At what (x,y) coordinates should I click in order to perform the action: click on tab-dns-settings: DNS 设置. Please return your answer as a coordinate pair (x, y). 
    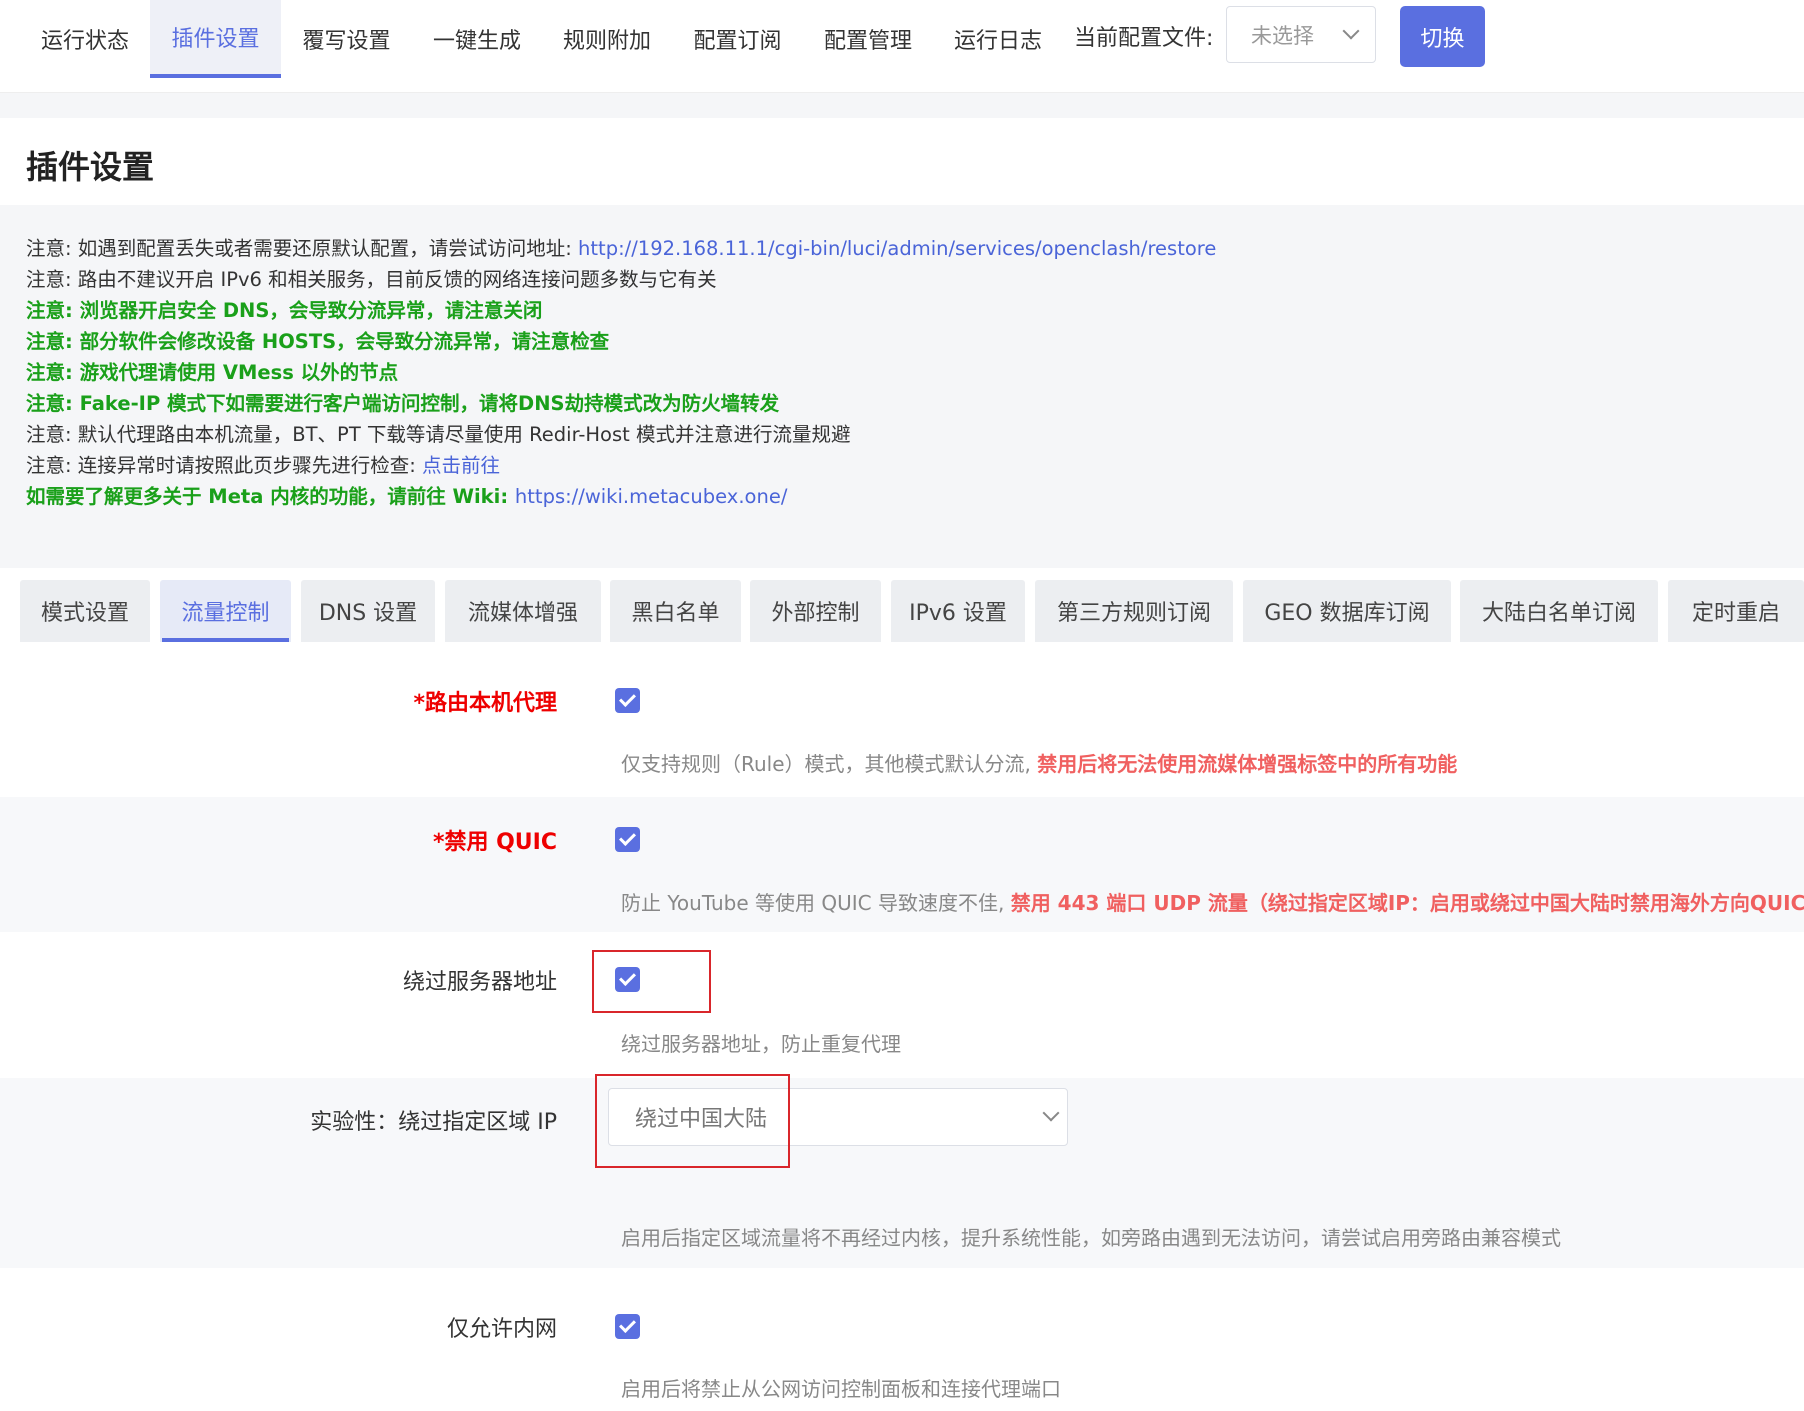
    Looking at the image, I should click on (368, 611).